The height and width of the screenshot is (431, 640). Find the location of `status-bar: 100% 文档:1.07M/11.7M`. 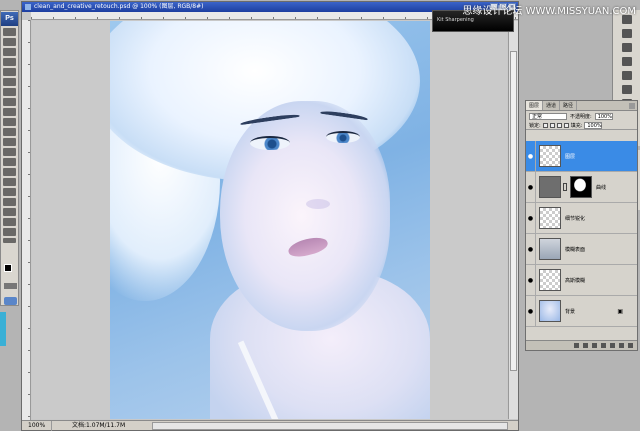

status-bar: 100% 文档:1.07M/11.7M is located at coordinates (270, 425).